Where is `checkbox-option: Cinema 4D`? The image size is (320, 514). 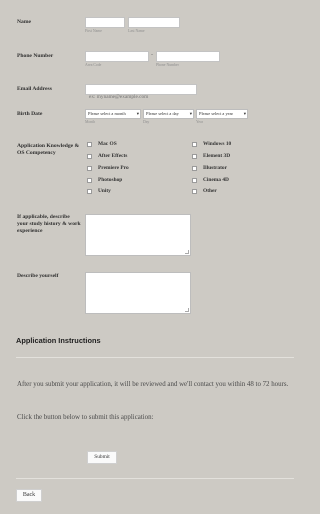 checkbox-option: Cinema 4D is located at coordinates (210, 180).